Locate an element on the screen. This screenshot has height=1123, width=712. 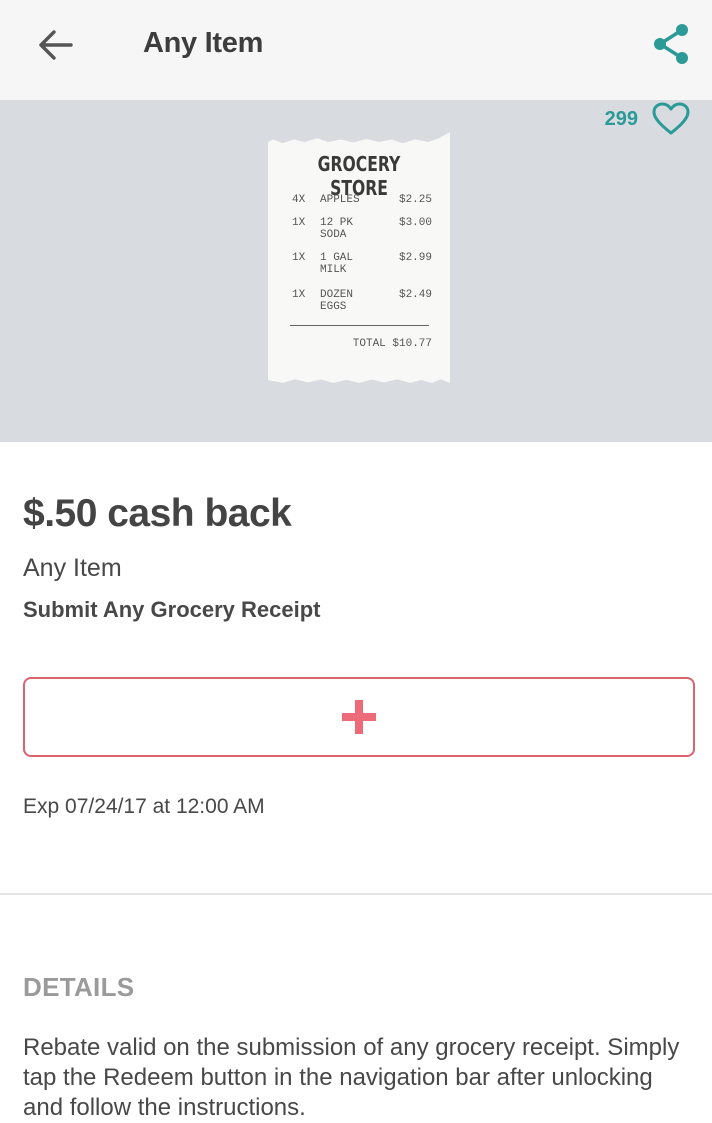
add-offer-button is located at coordinates (359, 717).